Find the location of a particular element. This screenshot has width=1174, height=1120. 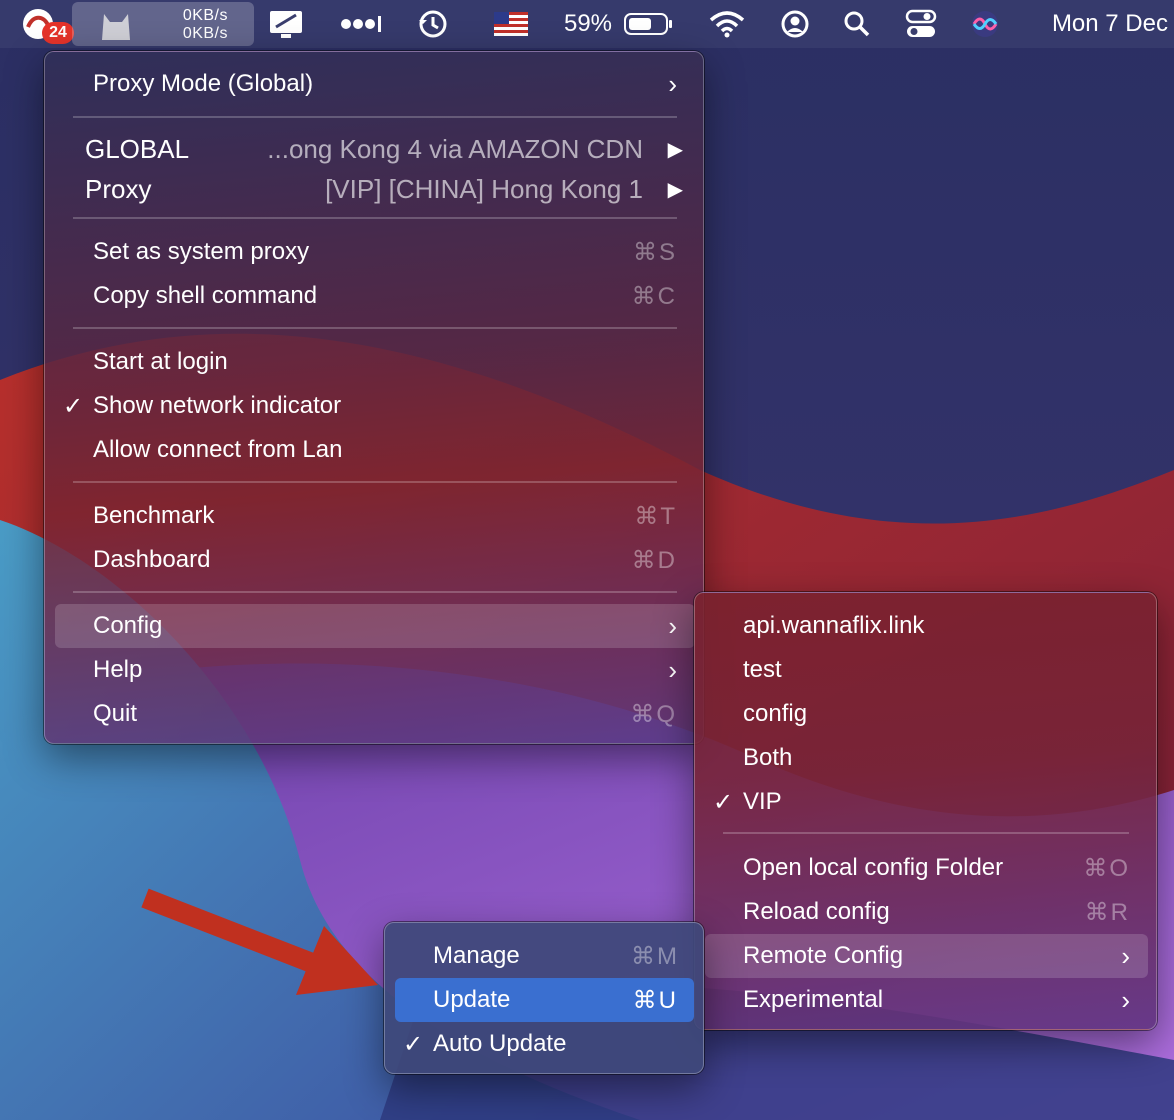

config-item-label: test is located at coordinates (762, 669).